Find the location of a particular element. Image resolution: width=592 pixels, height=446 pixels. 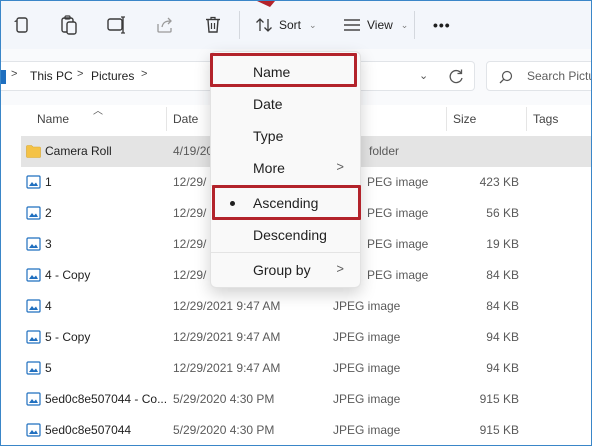

search-icon is located at coordinates (506, 77).